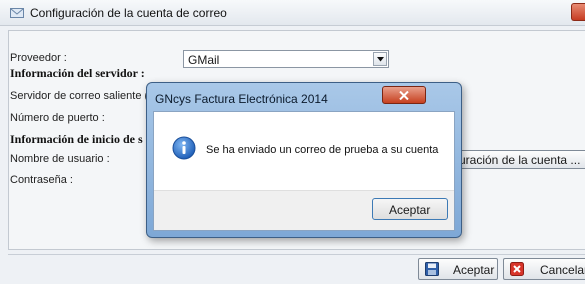  Describe the element at coordinates (128, 13) in the screenshot. I see `window-title: Configuración de la cuenta de correo` at that location.